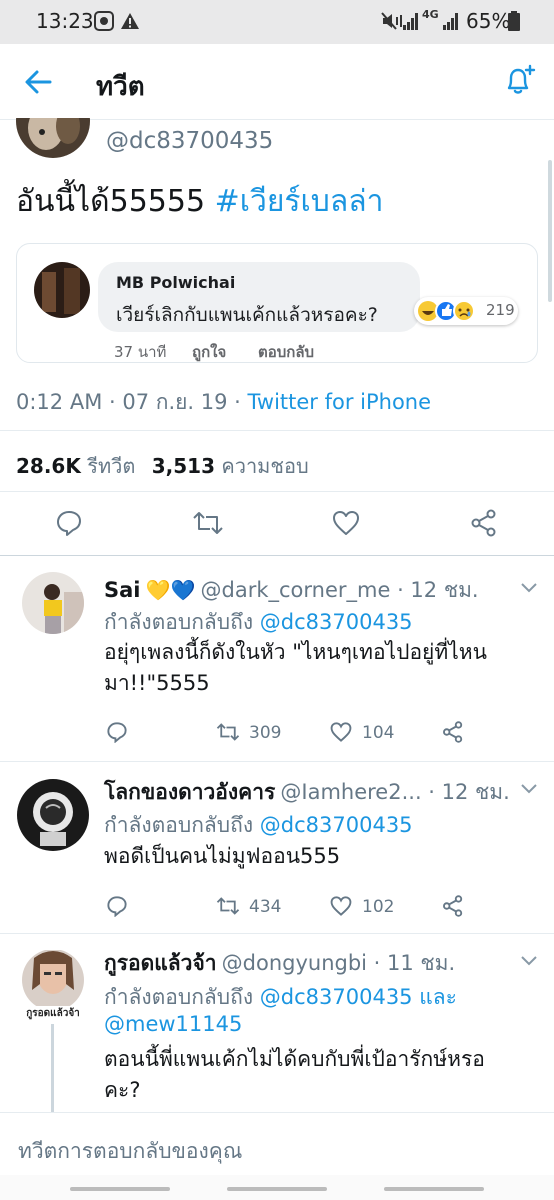 The image size is (554, 1200). I want to click on reply-1-like-count: 104, so click(378, 733).